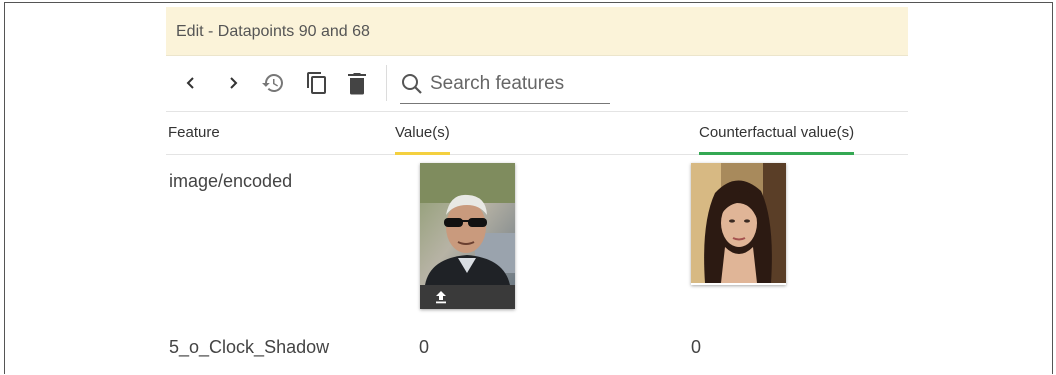  I want to click on value-image, so click(467, 224).